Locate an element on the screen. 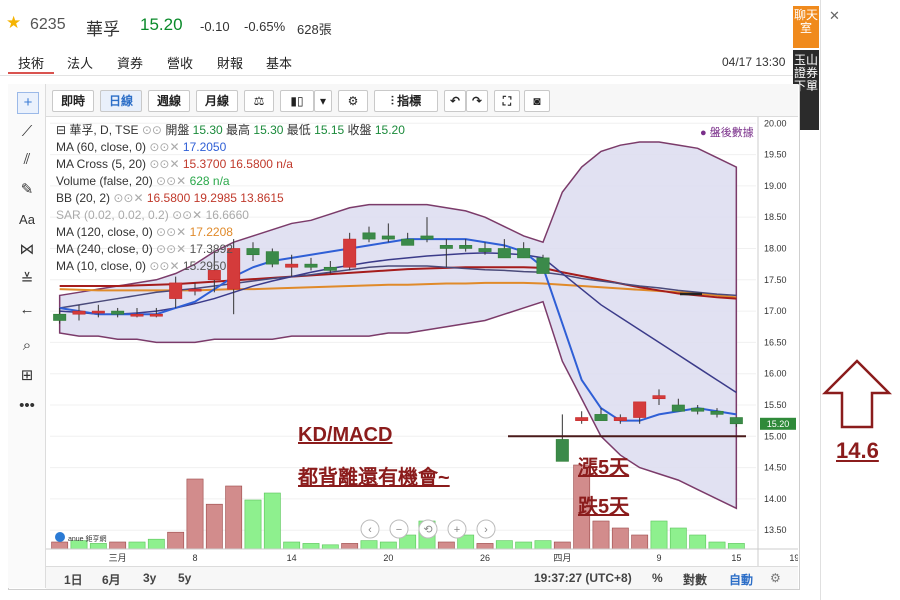 The height and width of the screenshot is (600, 900). legend-row-sar: SAR (0.02, 0.02, 0.2) ⊙⊙✕ 16.6660 is located at coordinates (152, 215).